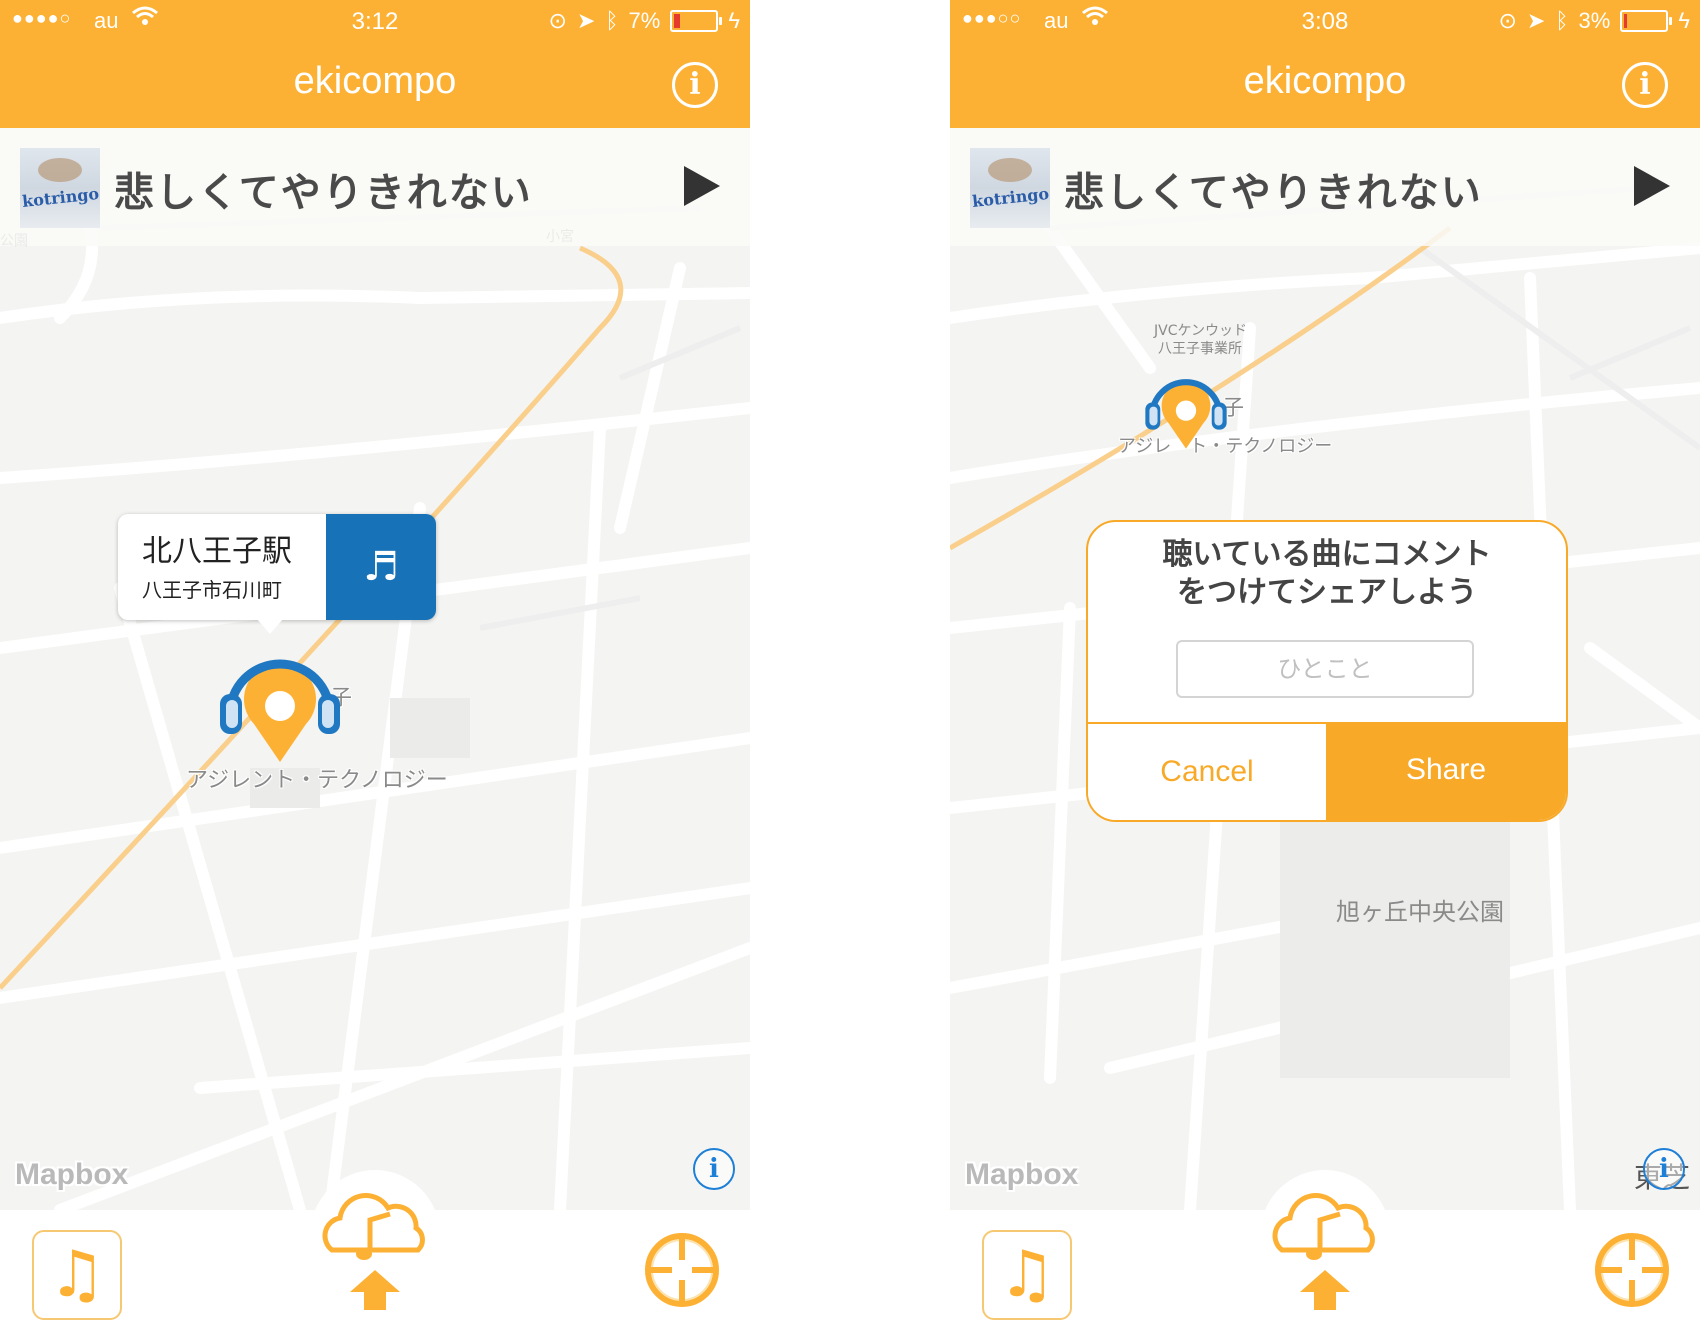 This screenshot has width=1700, height=1334. I want to click on dialog-message-line1: 聴いている曲にコメント, so click(1327, 554).